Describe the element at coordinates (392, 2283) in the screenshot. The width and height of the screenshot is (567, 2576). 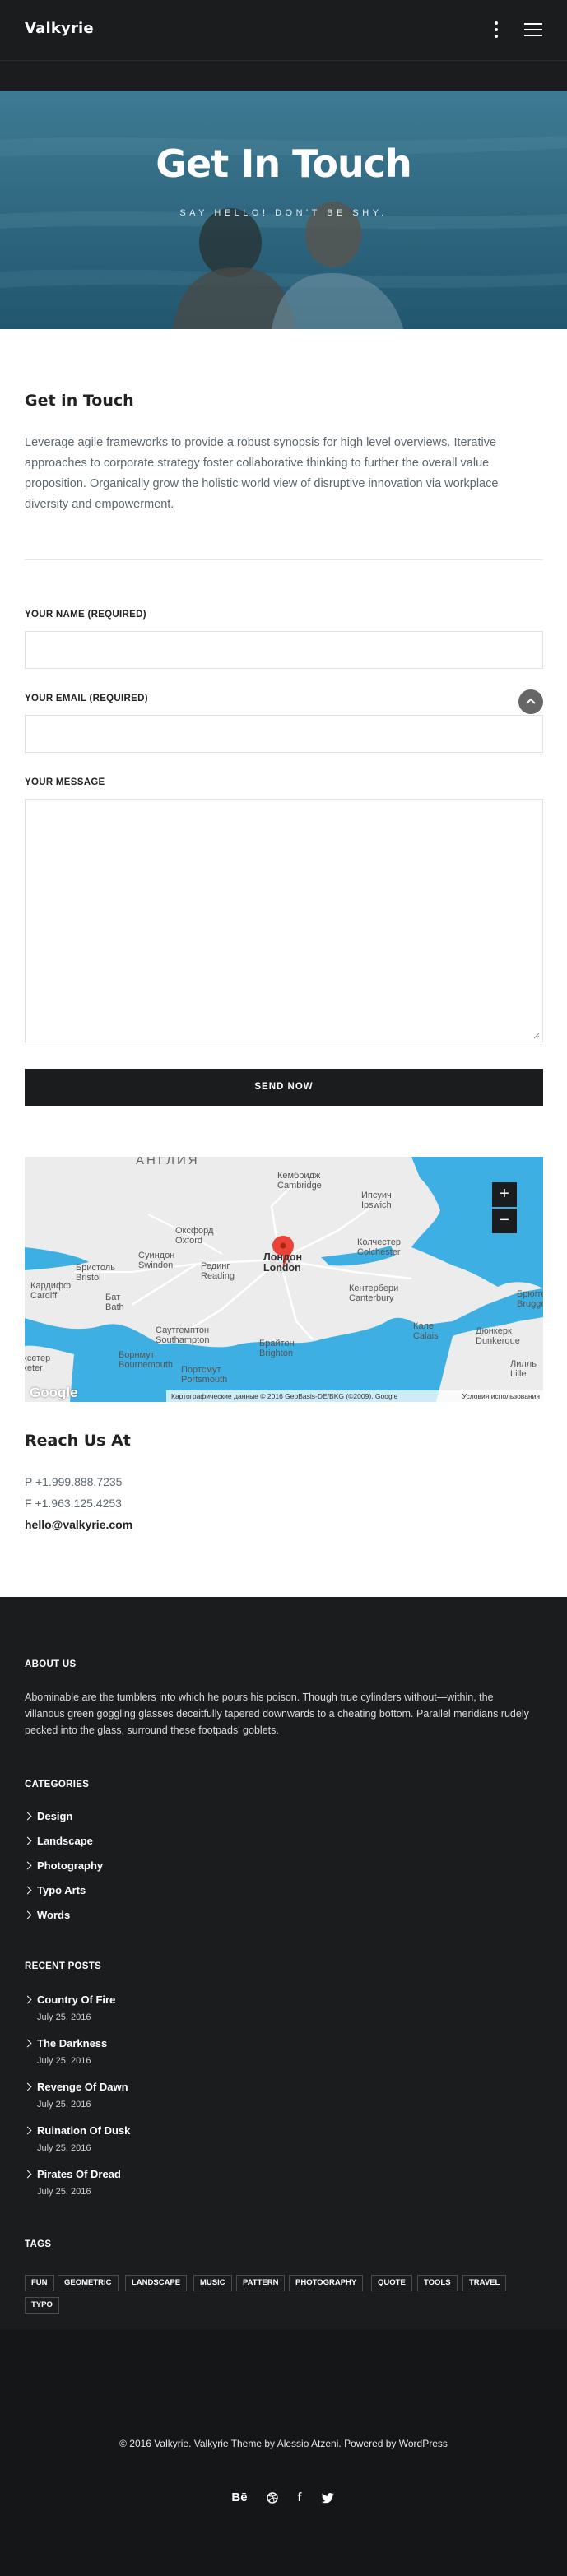
I see `tag-link: QUOTE` at that location.